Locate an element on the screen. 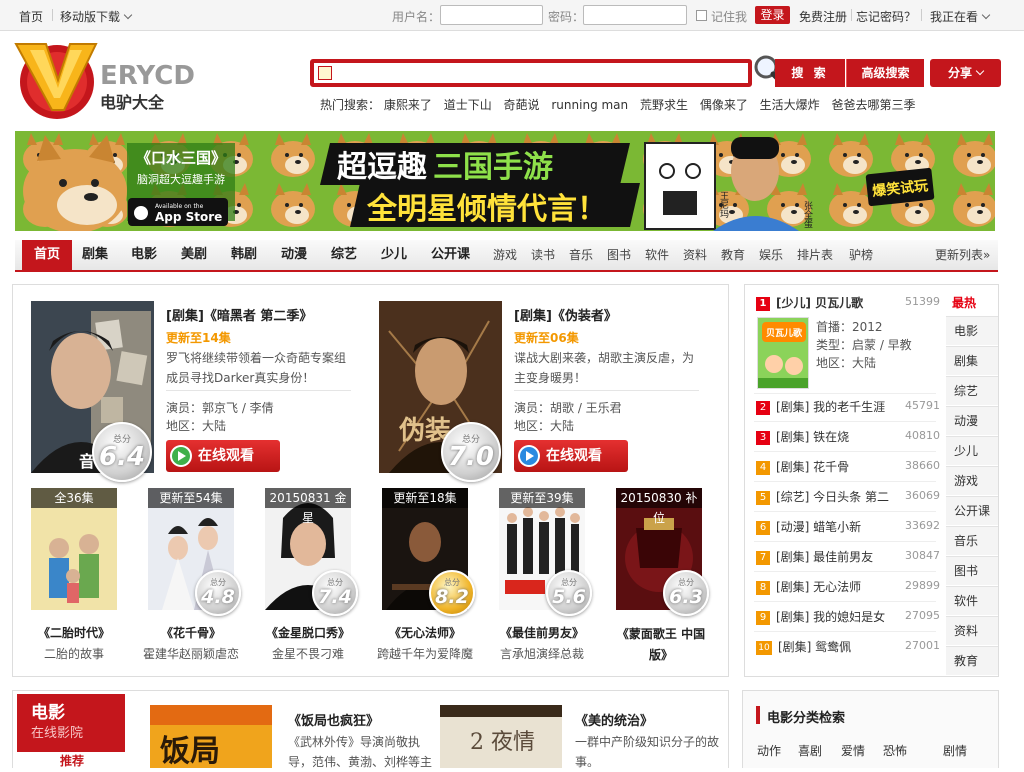 This screenshot has height=772, width=1024. hot-search-item: 生活大爆炸 is located at coordinates (790, 105).